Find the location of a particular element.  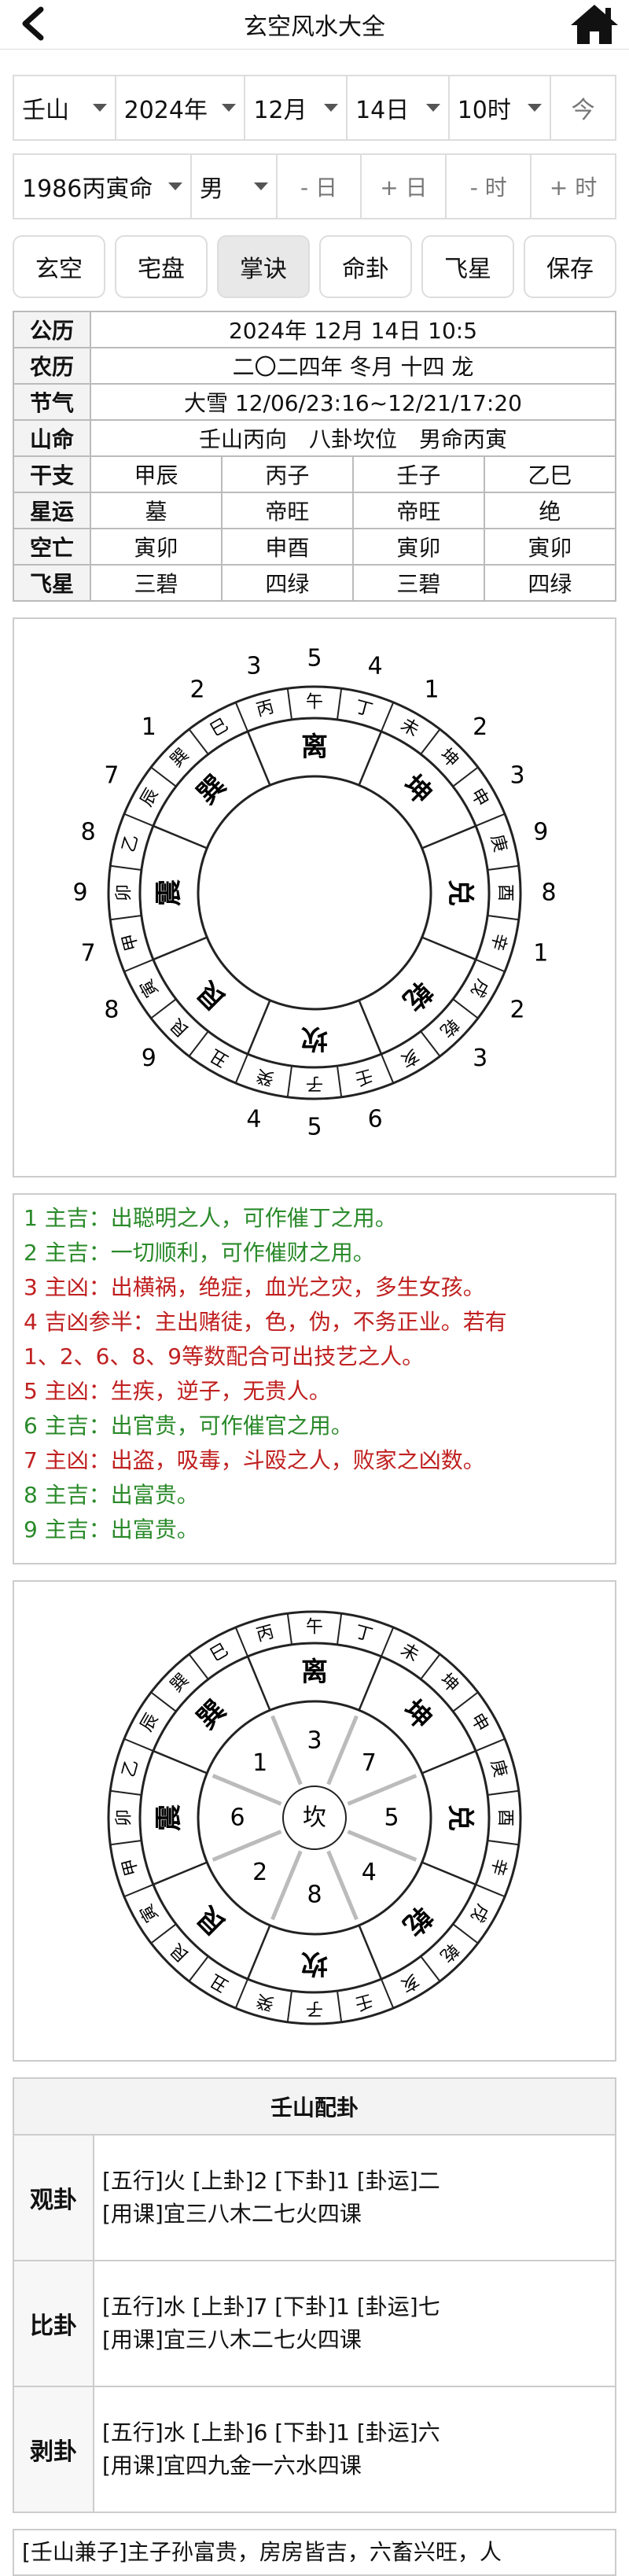

trigram-label: 艮 is located at coordinates (211, 995).